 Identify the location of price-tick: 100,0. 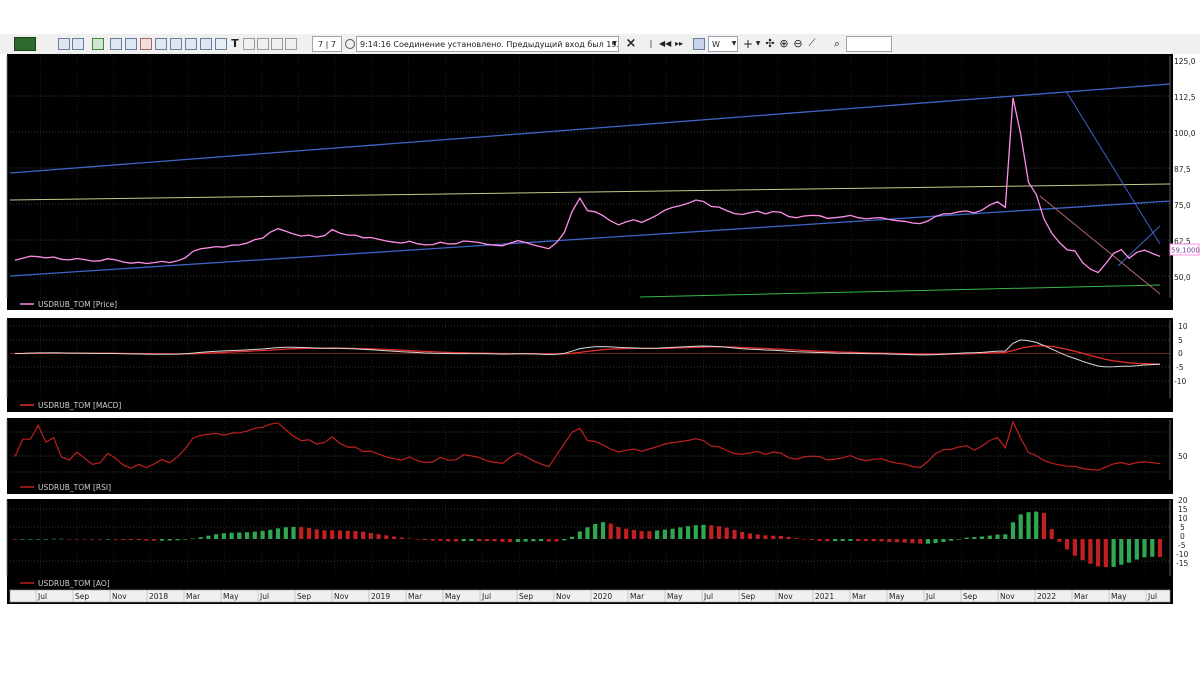
(1185, 133).